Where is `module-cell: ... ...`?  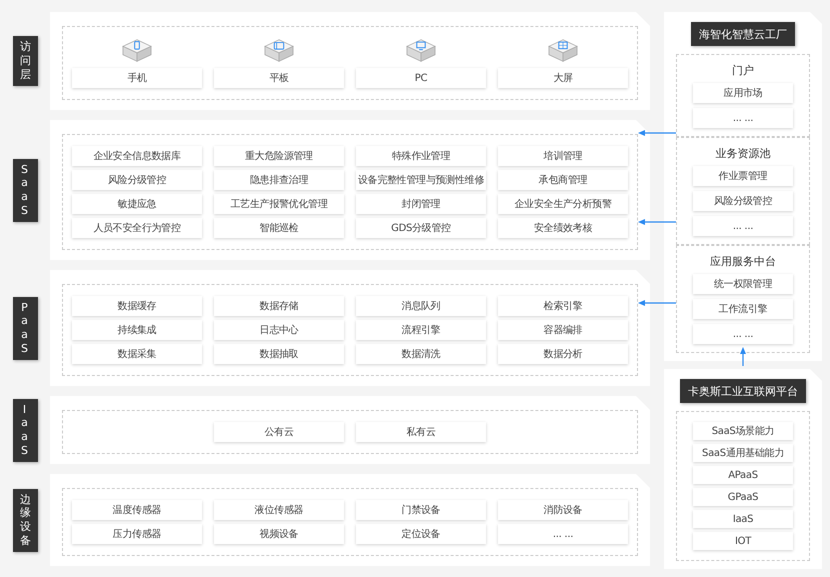
module-cell: ... ... is located at coordinates (563, 534).